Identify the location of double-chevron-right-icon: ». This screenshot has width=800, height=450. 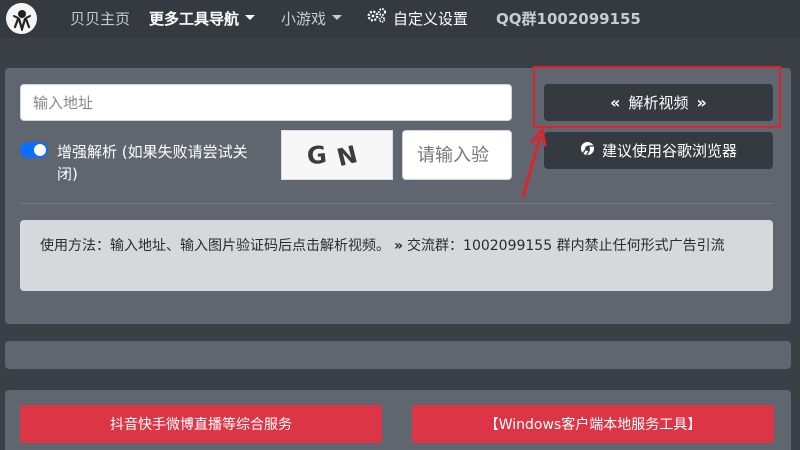
(399, 246).